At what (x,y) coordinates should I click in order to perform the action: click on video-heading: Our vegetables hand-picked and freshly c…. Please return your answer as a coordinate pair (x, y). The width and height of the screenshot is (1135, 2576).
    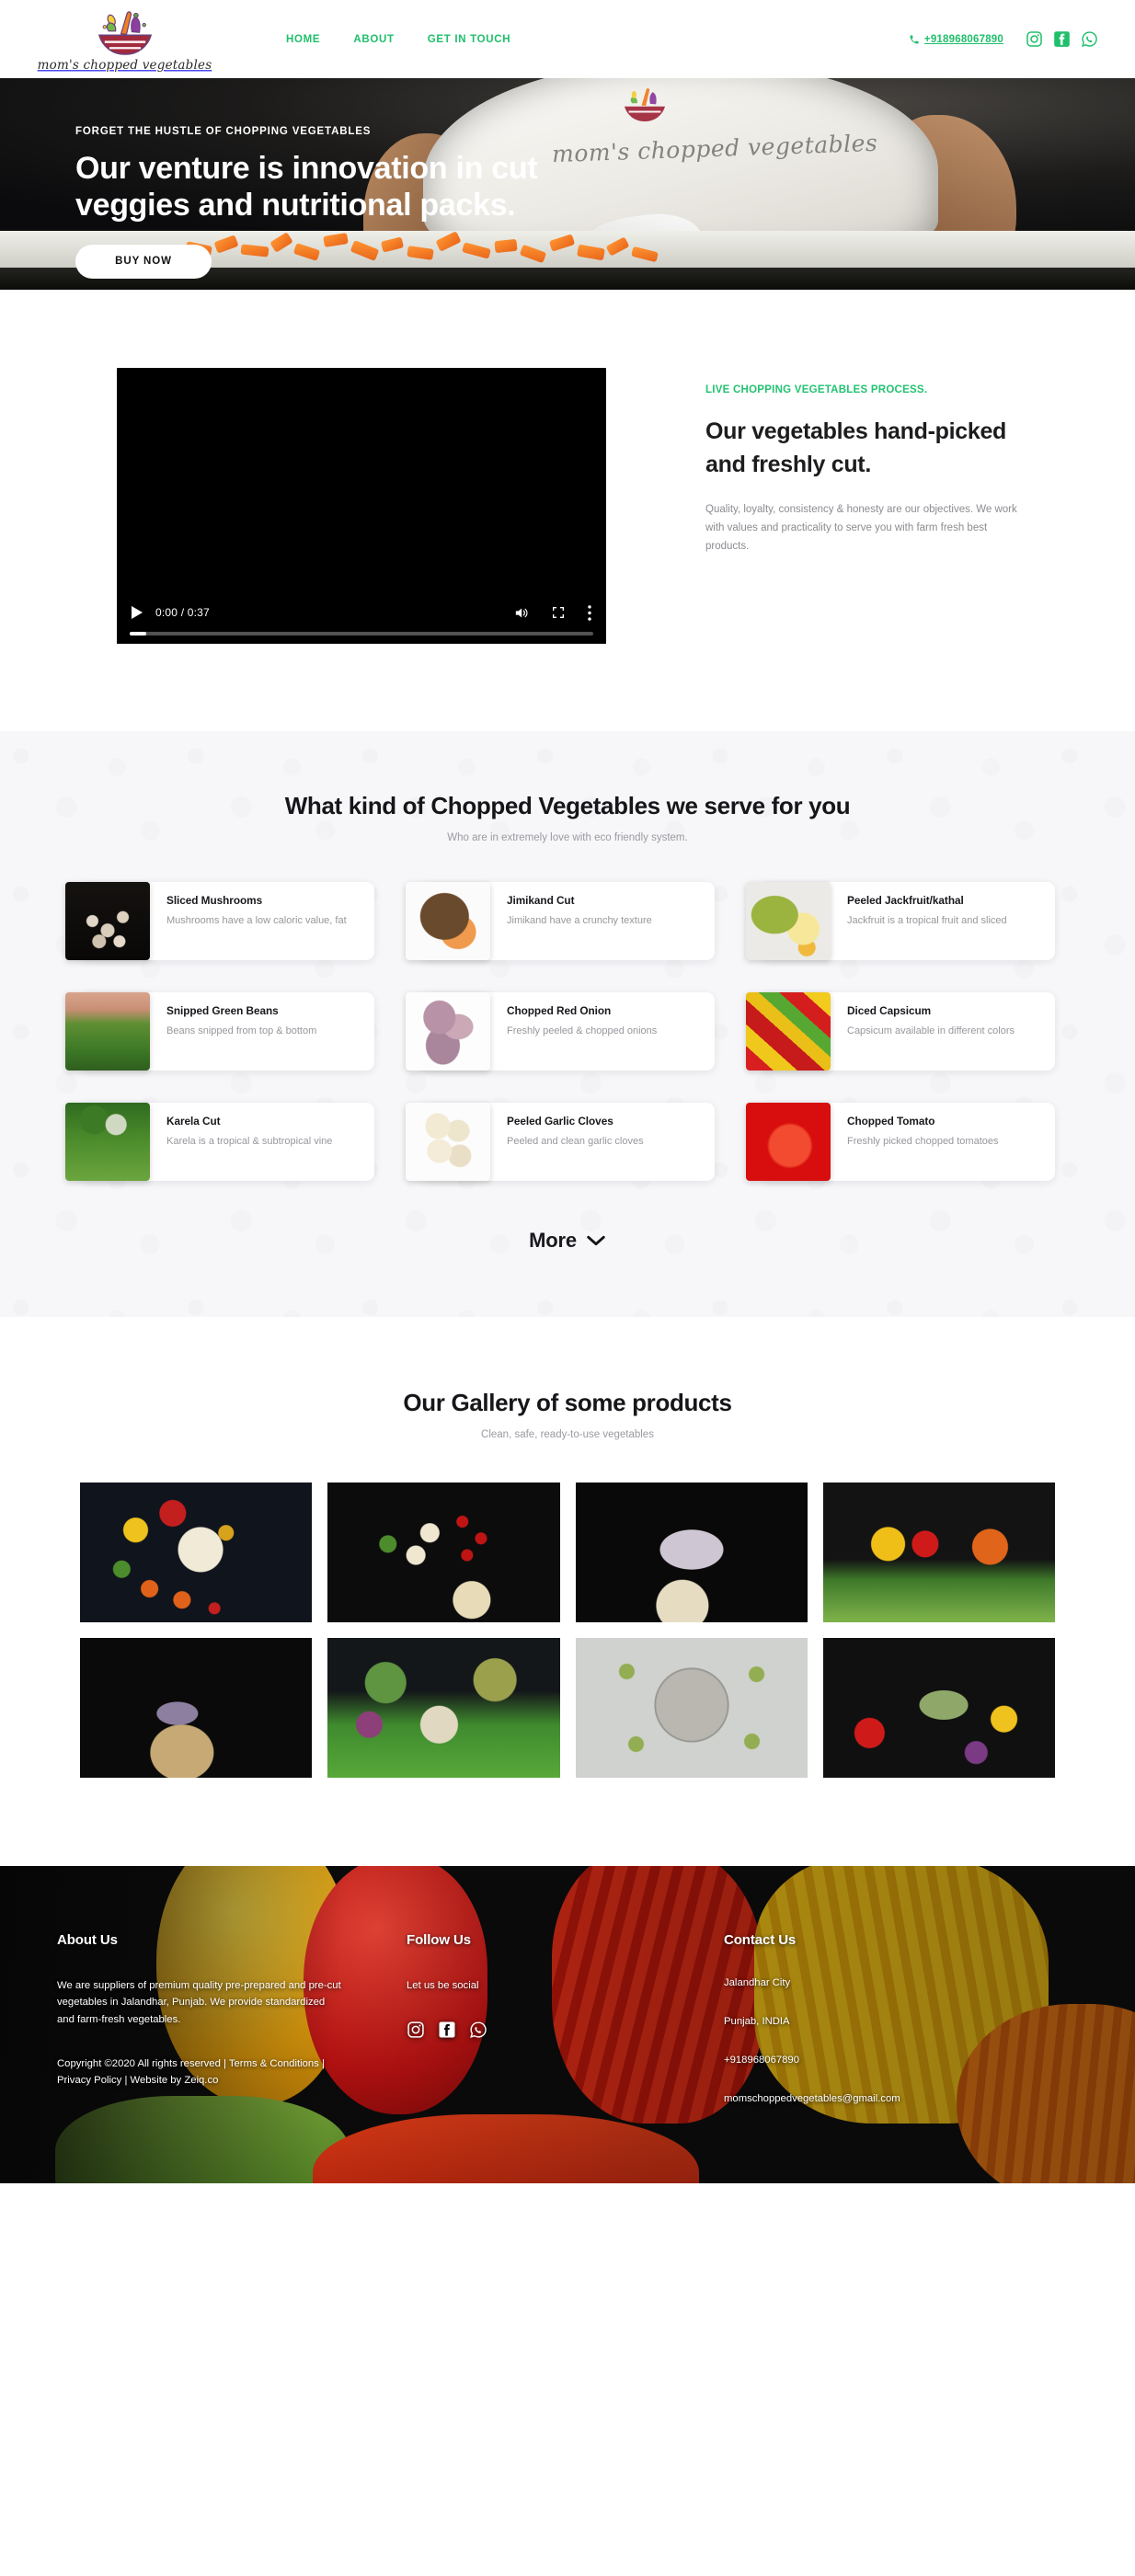
    Looking at the image, I should click on (856, 447).